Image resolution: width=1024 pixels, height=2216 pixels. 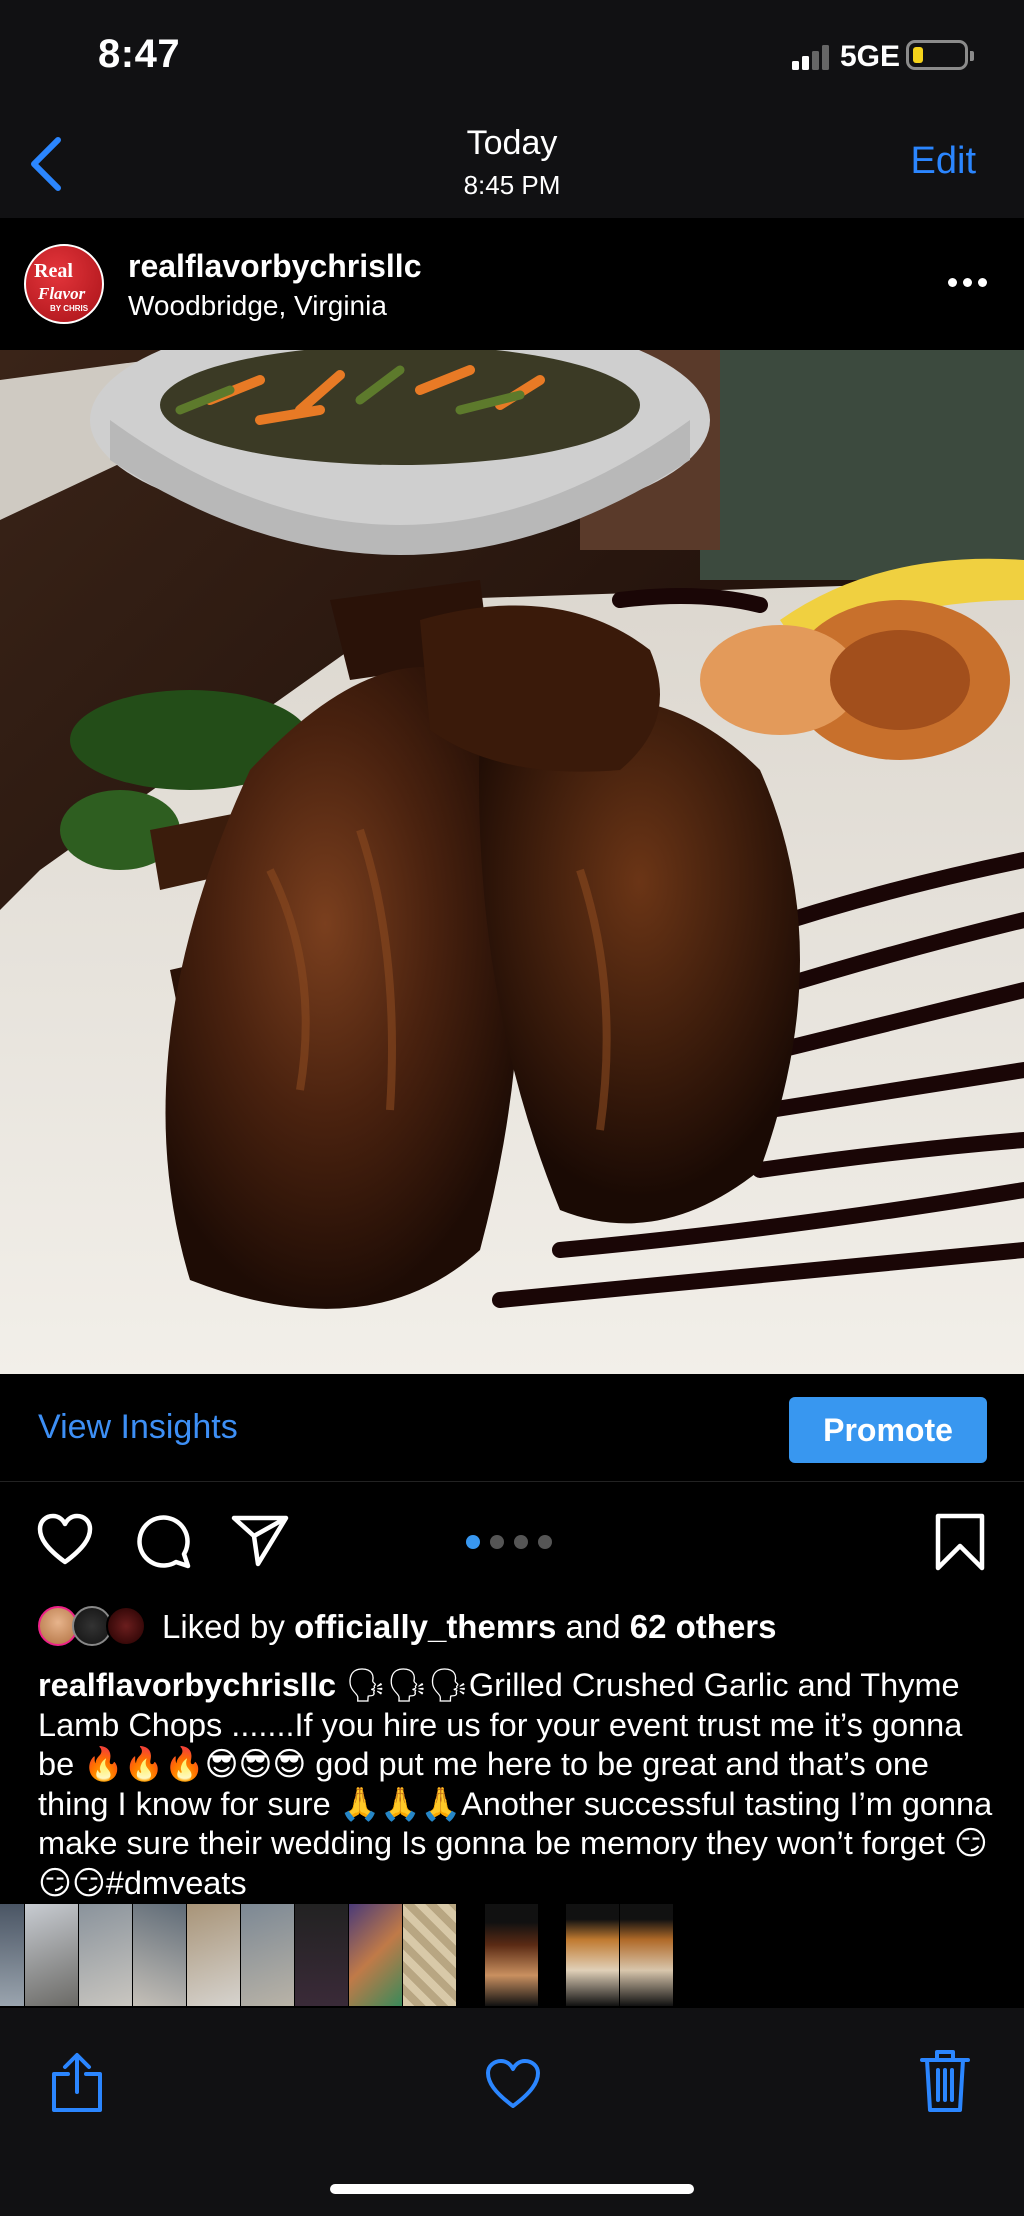 What do you see at coordinates (163, 1541) in the screenshot?
I see `comment-icon` at bounding box center [163, 1541].